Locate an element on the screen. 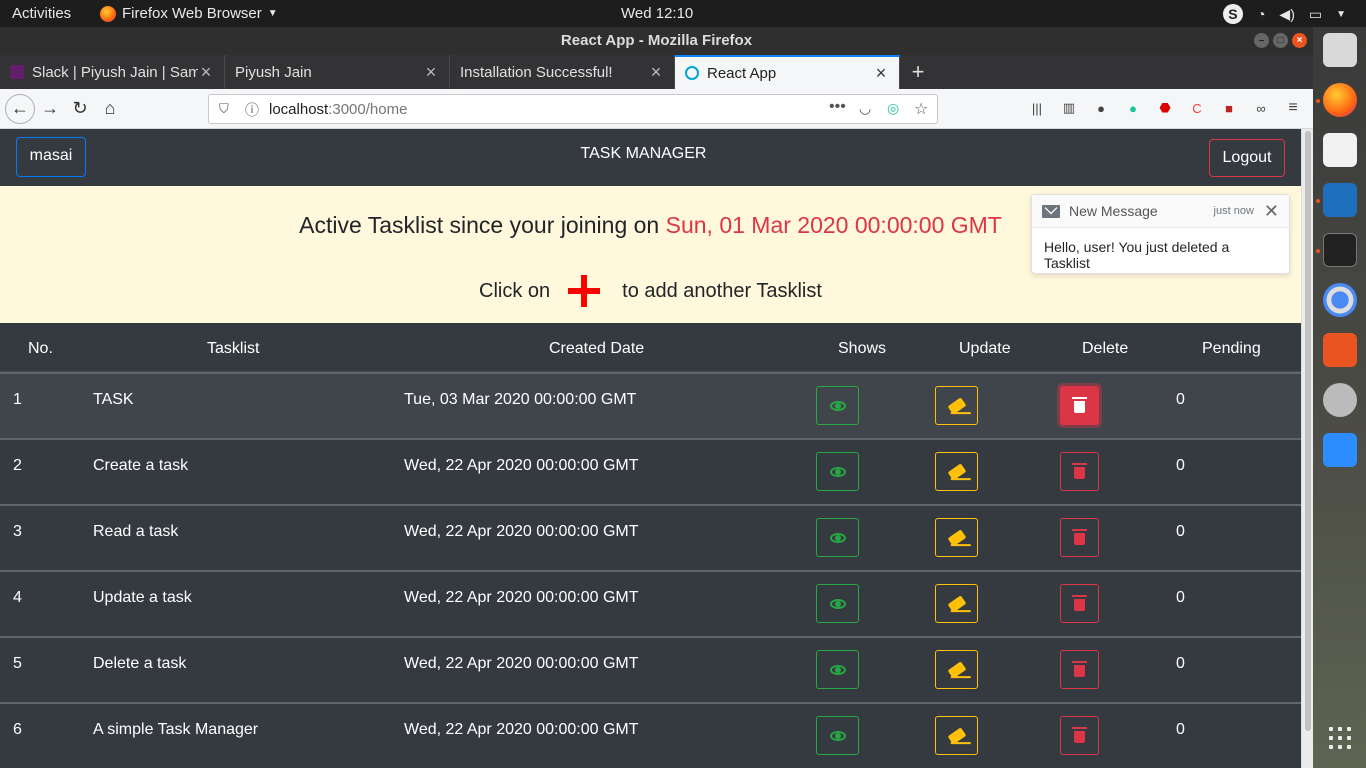  extension-icon: ◎ is located at coordinates (893, 108).